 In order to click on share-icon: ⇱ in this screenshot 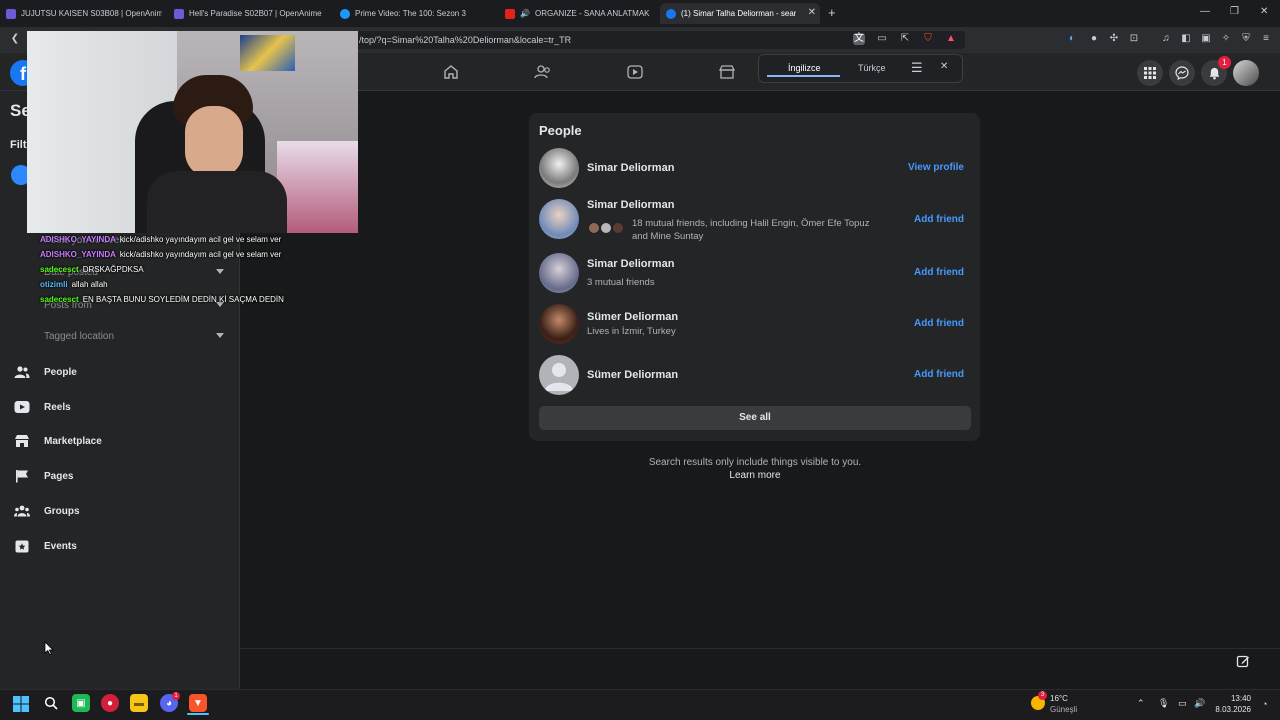, I will do `click(905, 39)`.